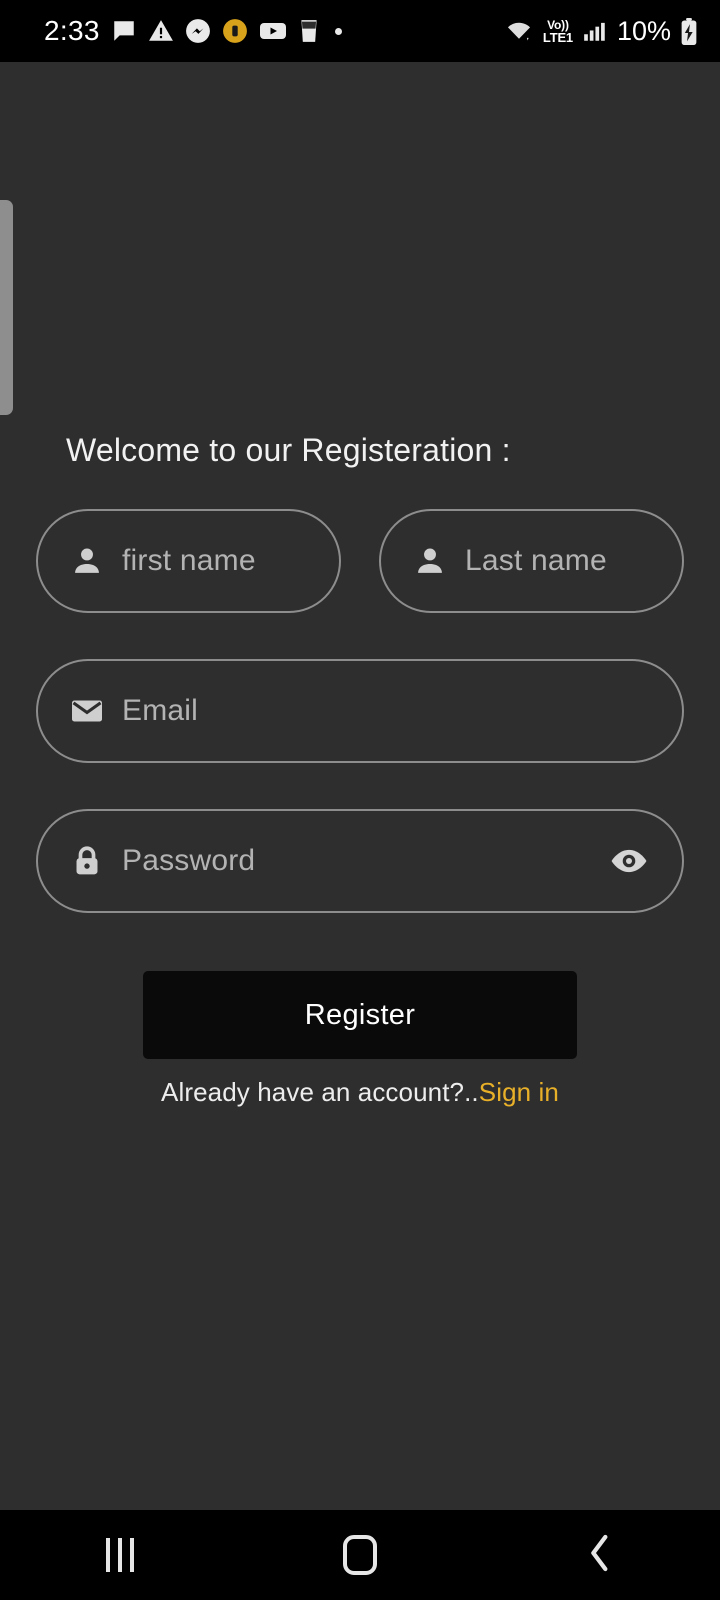 Image resolution: width=720 pixels, height=1600 pixels. I want to click on system-navigation-bar, so click(360, 1555).